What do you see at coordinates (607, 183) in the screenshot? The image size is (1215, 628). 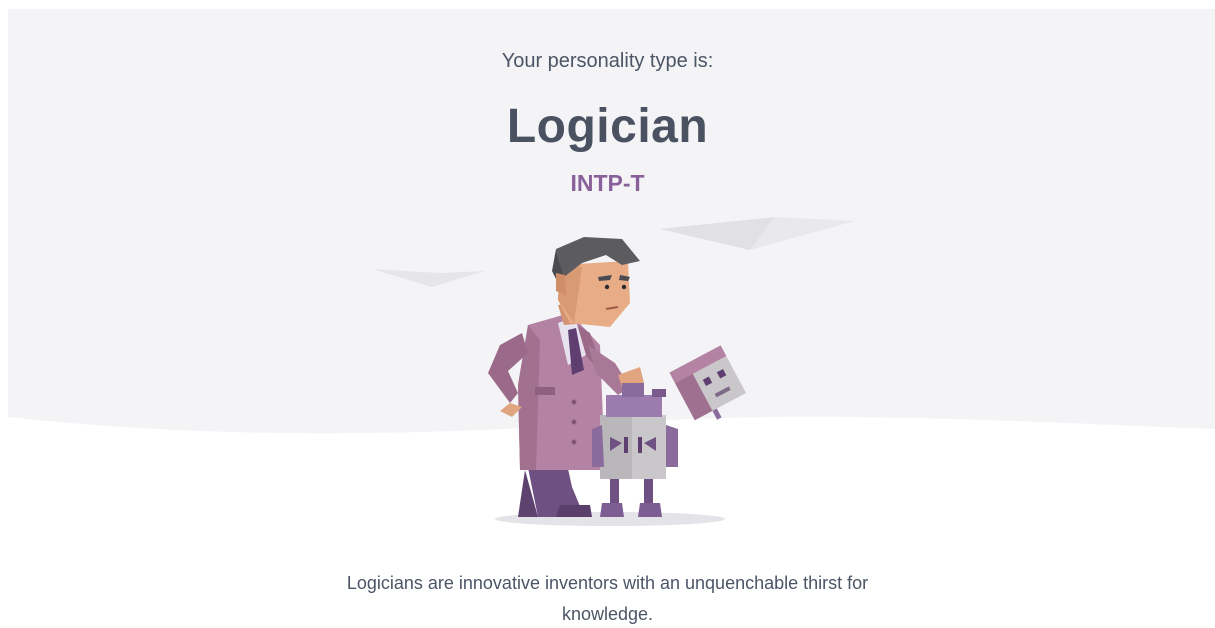 I see `personality-type-code: INTP-T` at bounding box center [607, 183].